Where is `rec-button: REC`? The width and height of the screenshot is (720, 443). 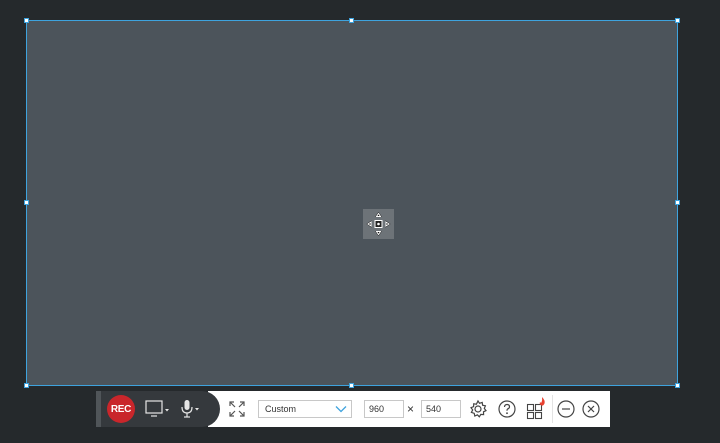 rec-button: REC is located at coordinates (121, 409).